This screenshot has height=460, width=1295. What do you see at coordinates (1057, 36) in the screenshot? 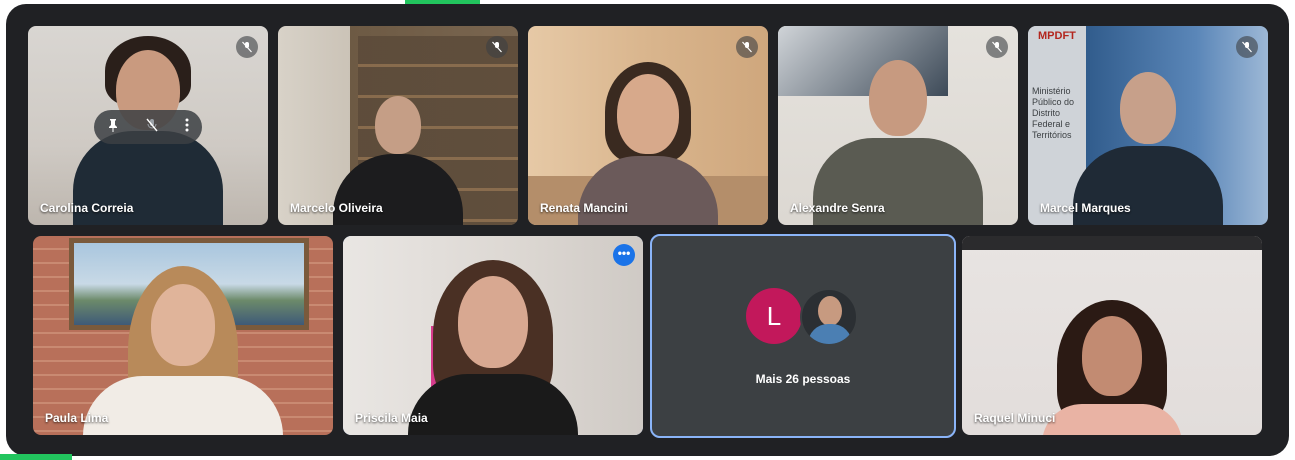
I see `sign-text: MPDFT` at bounding box center [1057, 36].